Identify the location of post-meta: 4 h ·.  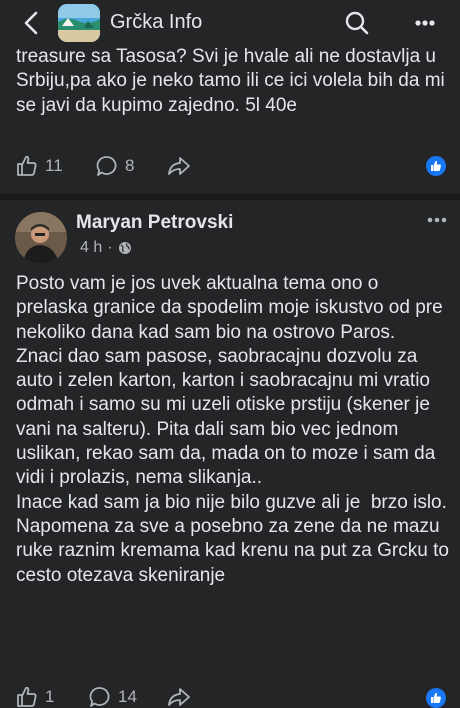
(106, 248).